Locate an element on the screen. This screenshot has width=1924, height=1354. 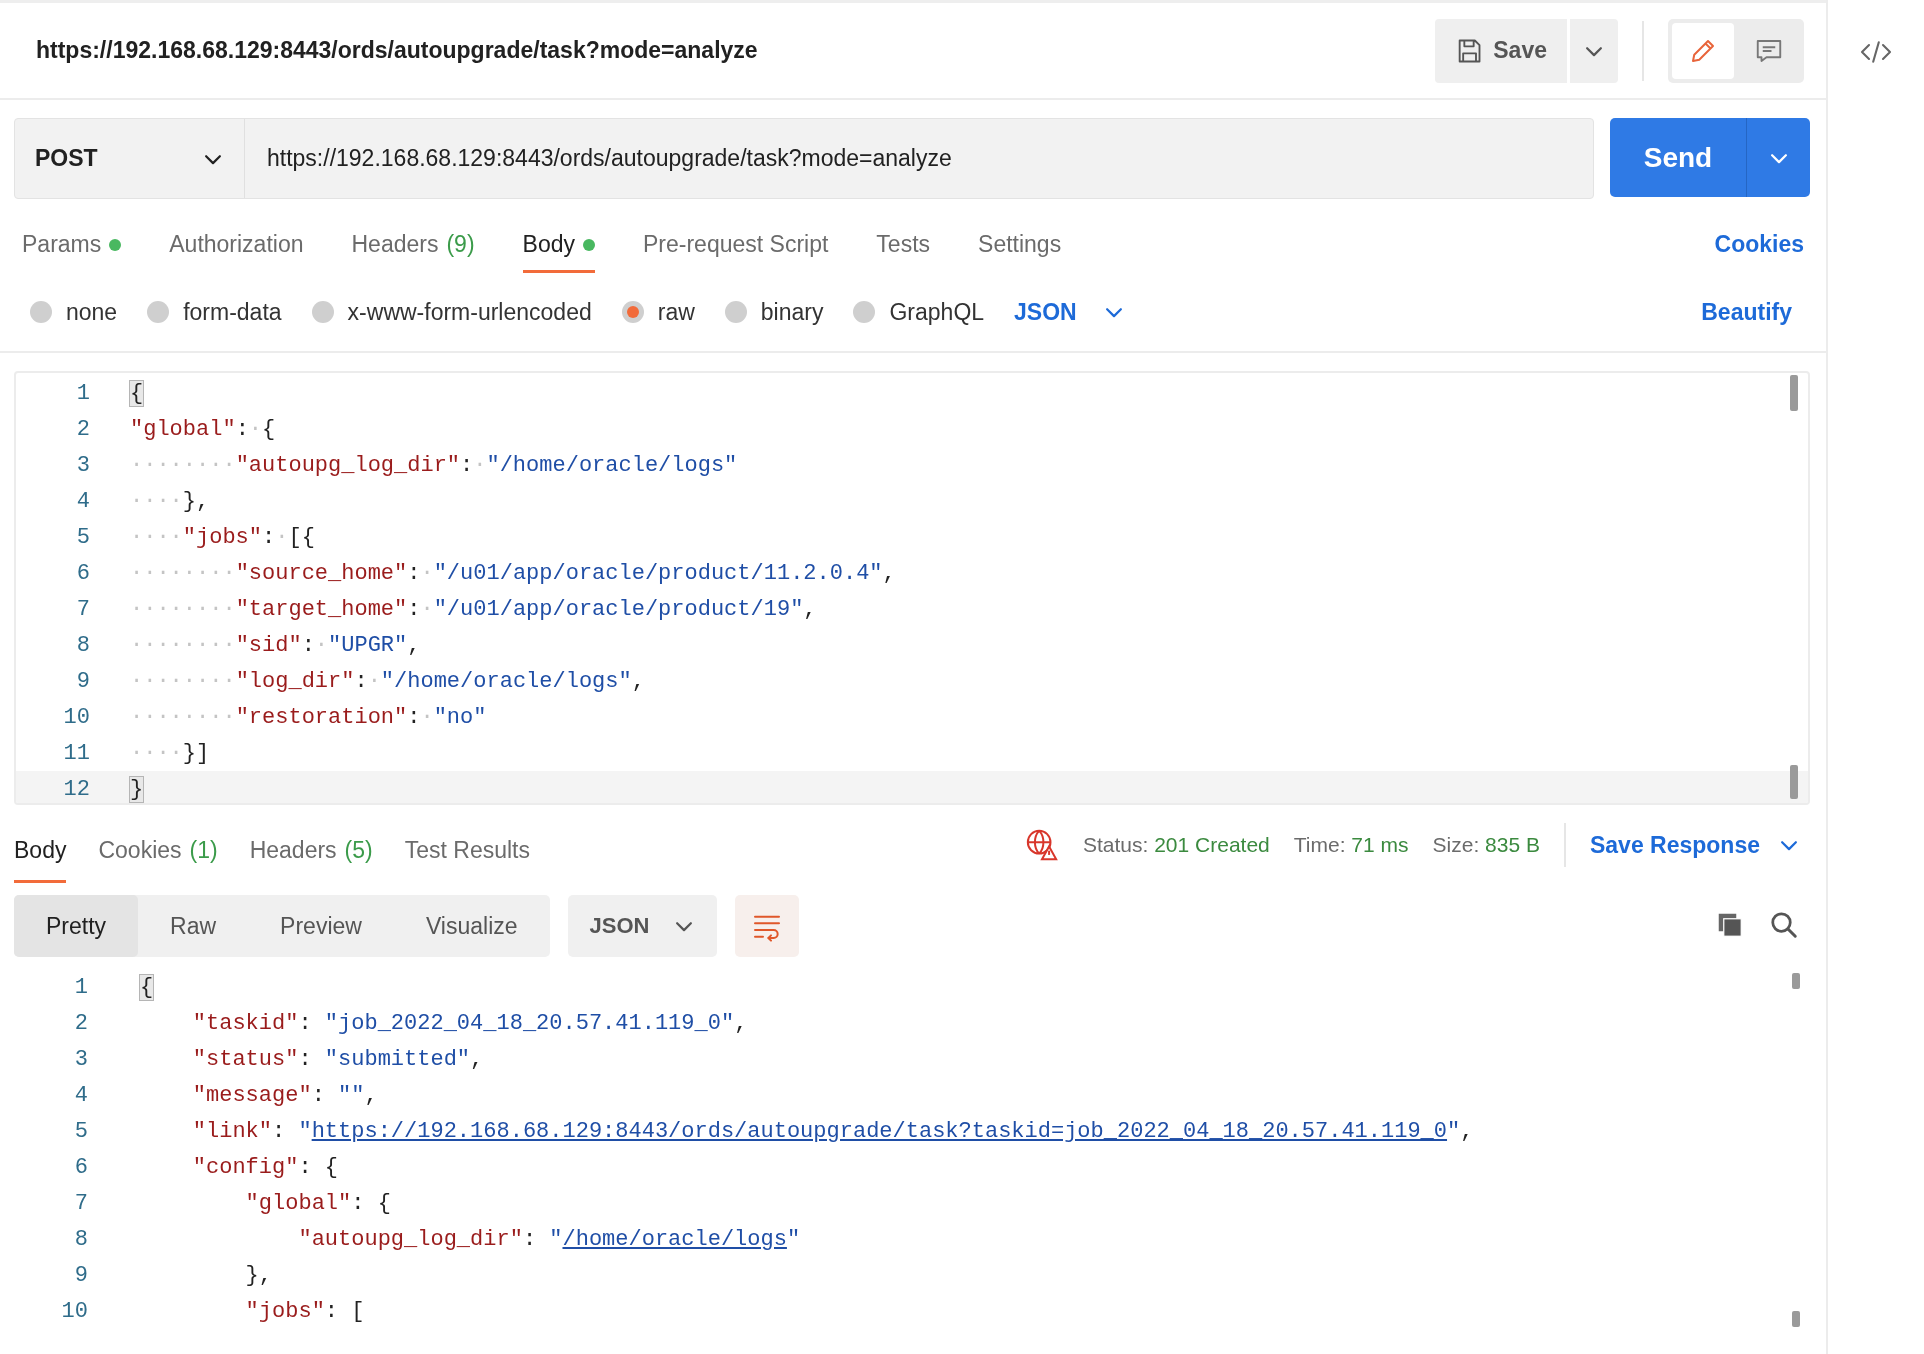
code-line: ········"target_home":·"/u01/app/oracle/product/19", is located at coordinates (473, 609).